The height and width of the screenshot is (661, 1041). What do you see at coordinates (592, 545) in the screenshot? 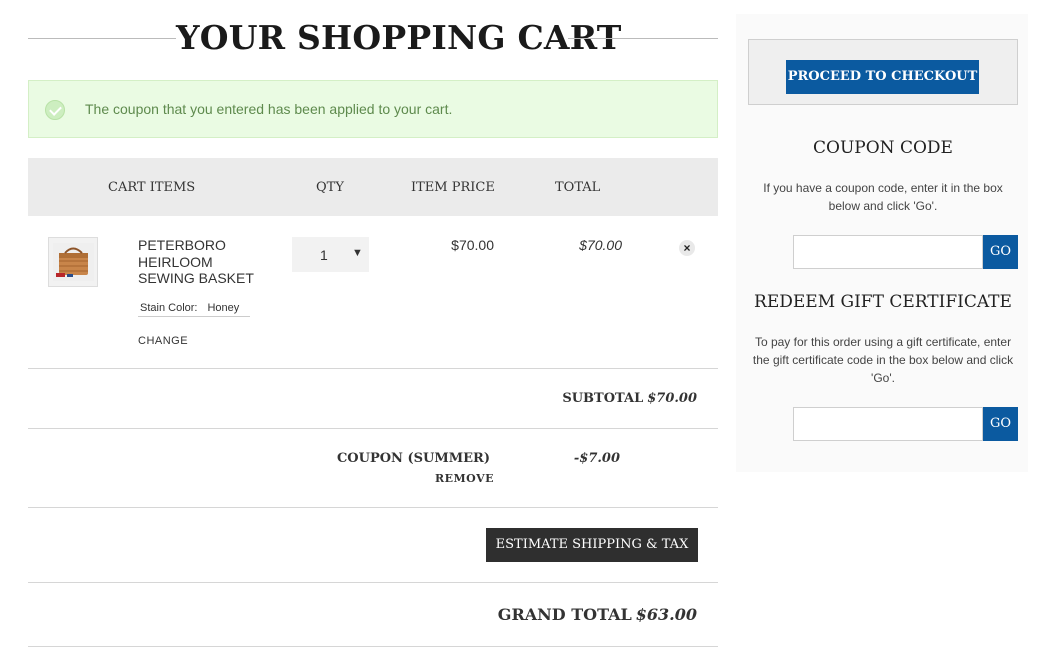
I see `estimate-shipping-button: ESTIMATE SHIPPING & TAX` at bounding box center [592, 545].